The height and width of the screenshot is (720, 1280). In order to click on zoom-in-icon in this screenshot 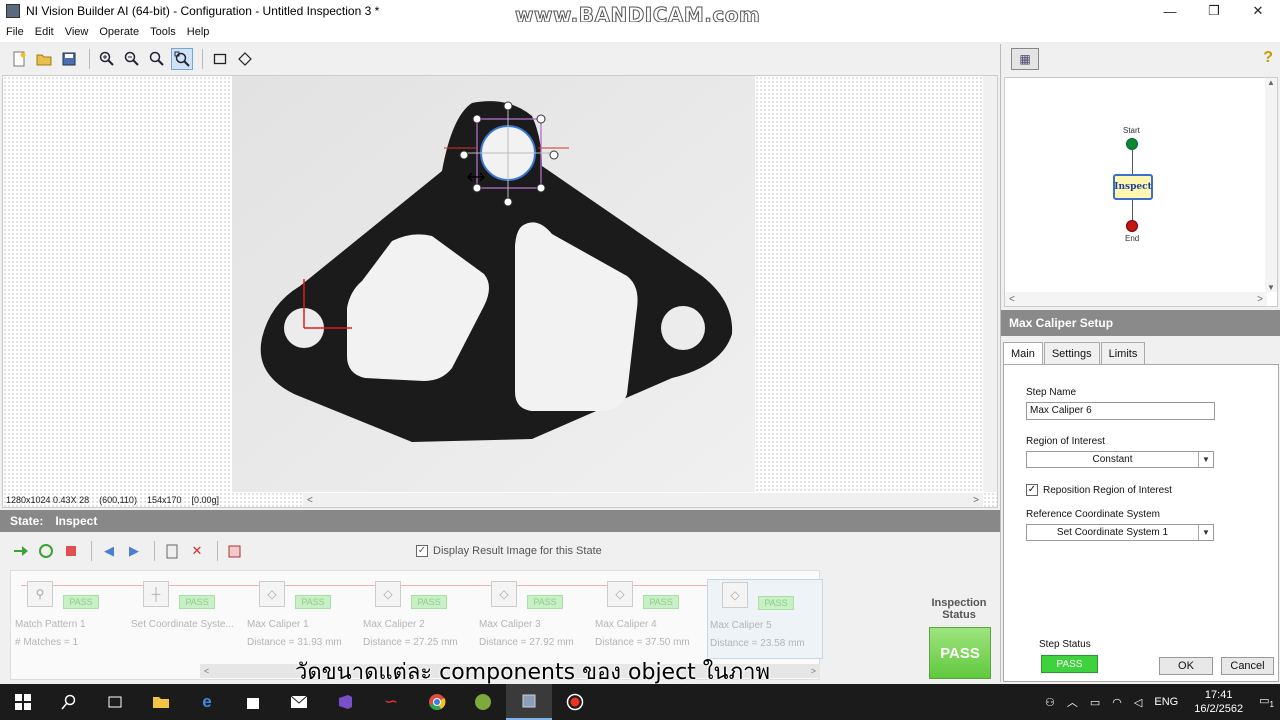, I will do `click(107, 59)`.